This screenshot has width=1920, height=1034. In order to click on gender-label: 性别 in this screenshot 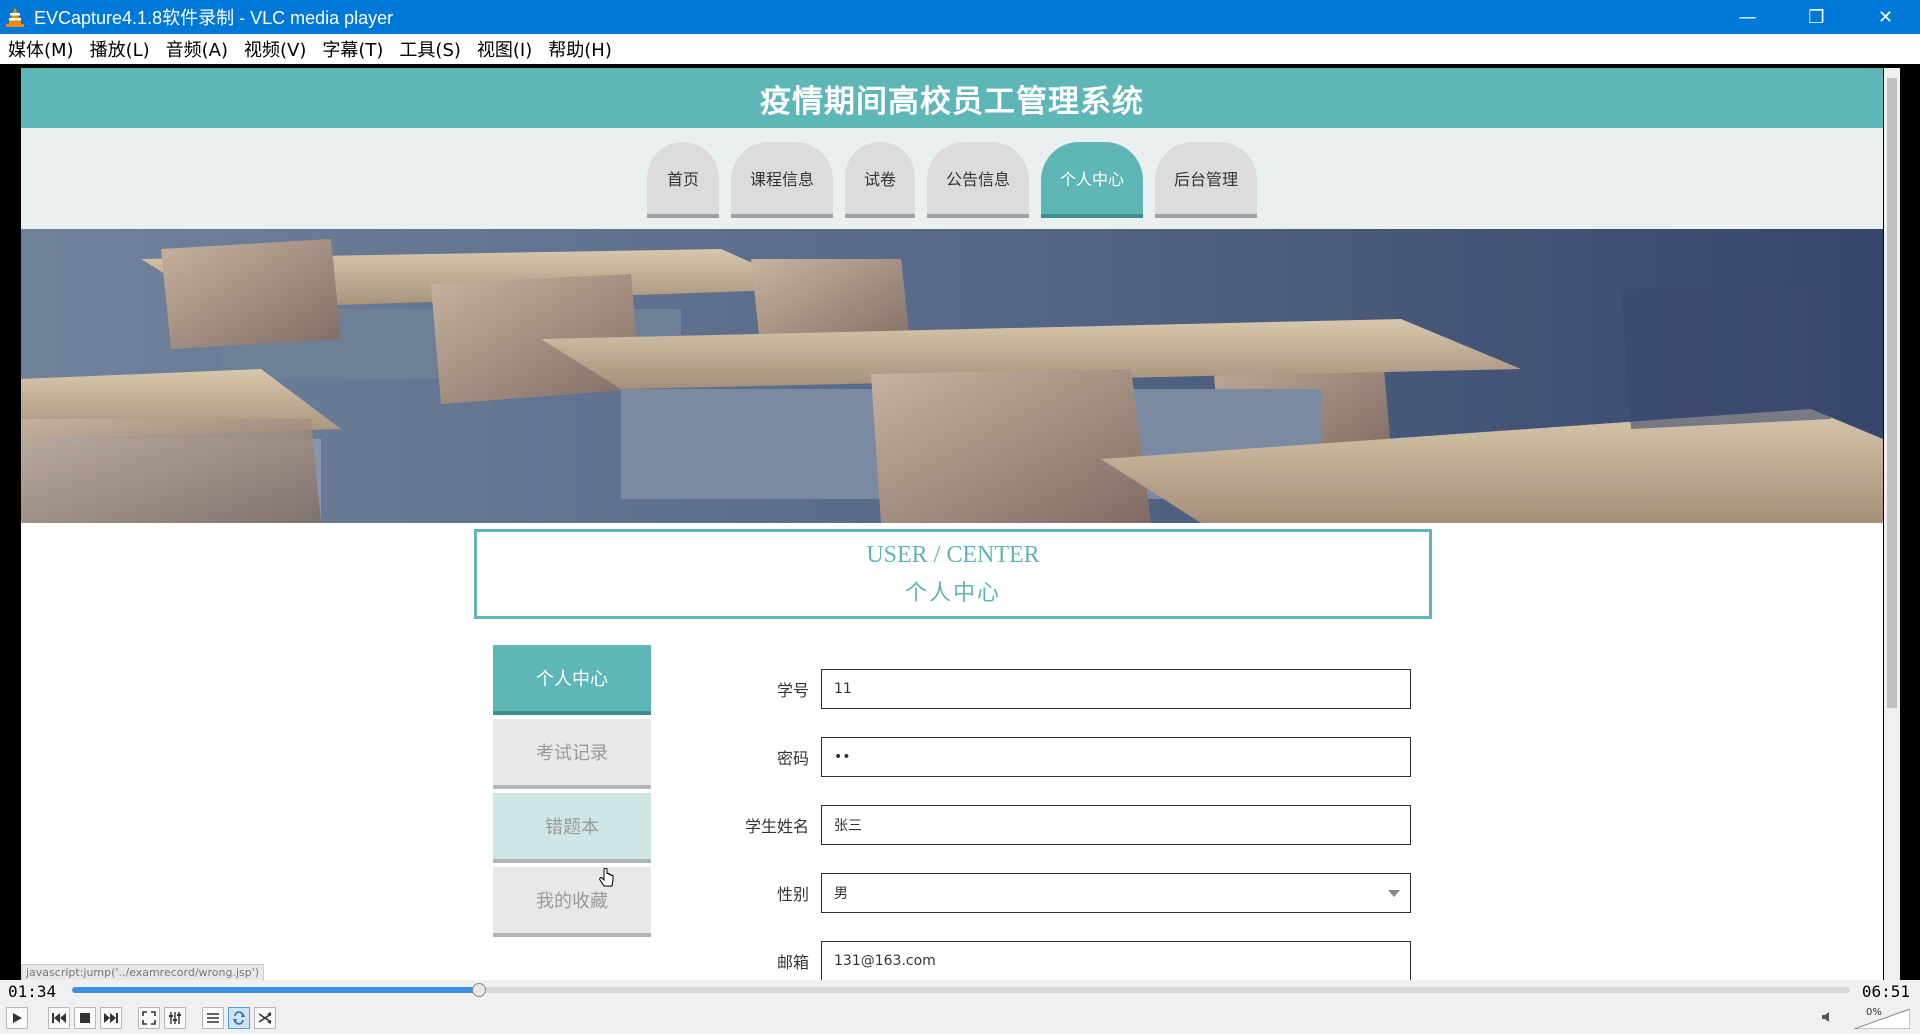, I will do `click(792, 894)`.